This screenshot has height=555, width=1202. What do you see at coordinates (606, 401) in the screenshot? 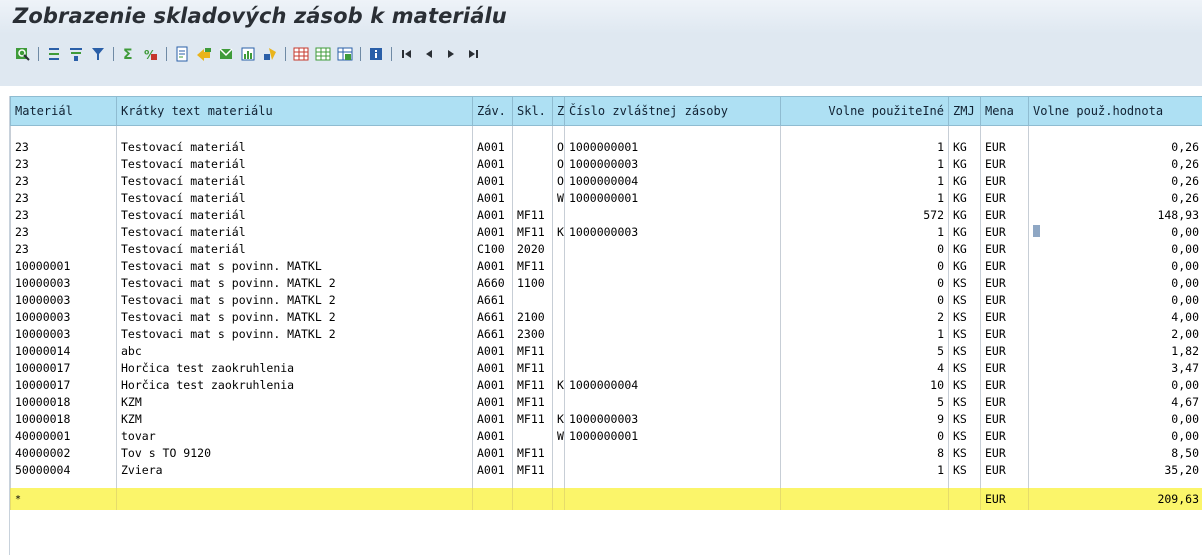
I see `table-row: 10000018 KZM A001 MF11 5 KS EUR 4,67` at bounding box center [606, 401].